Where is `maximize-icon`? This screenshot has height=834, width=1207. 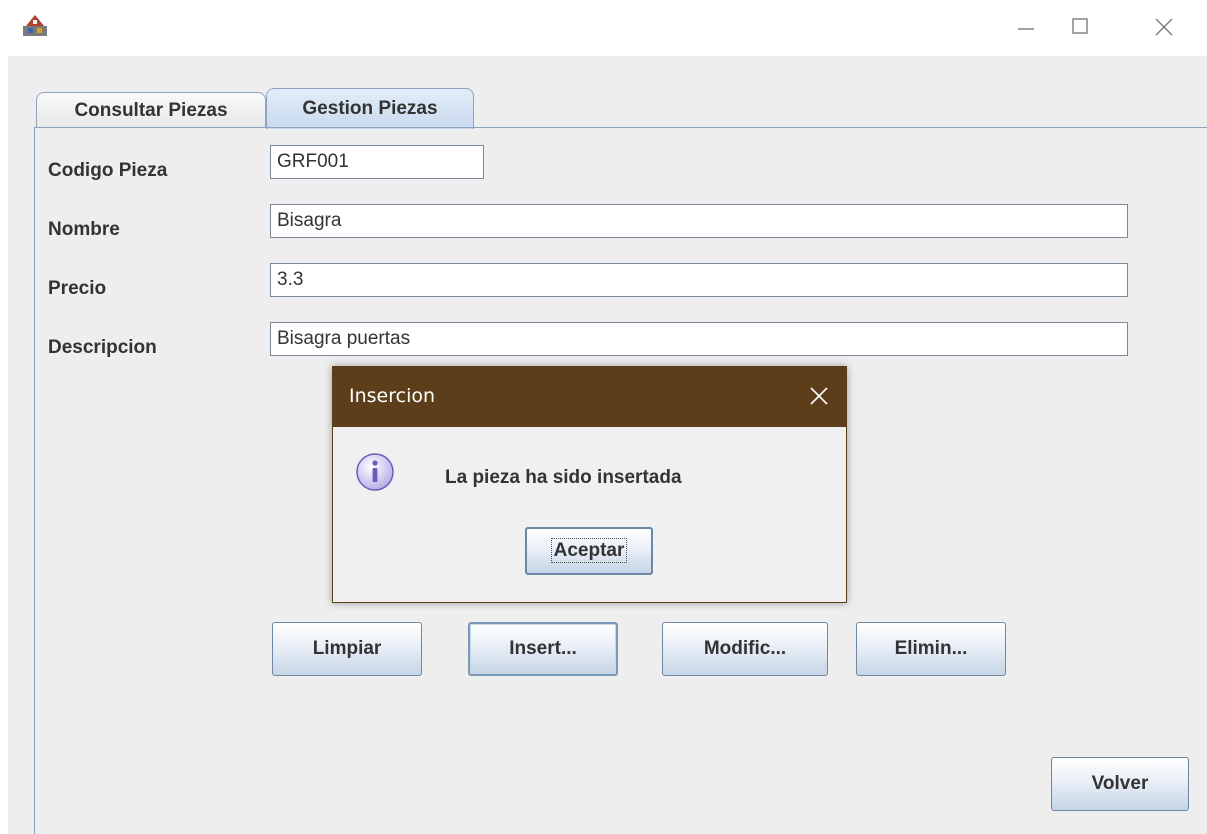 maximize-icon is located at coordinates (1080, 26).